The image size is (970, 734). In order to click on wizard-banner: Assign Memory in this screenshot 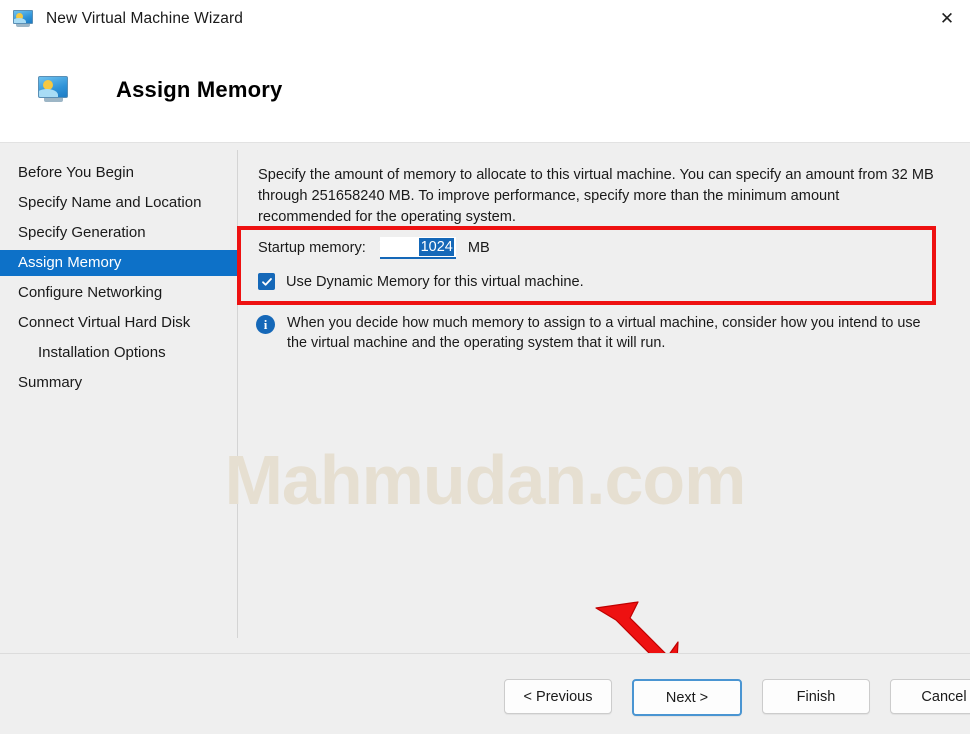, I will do `click(485, 90)`.